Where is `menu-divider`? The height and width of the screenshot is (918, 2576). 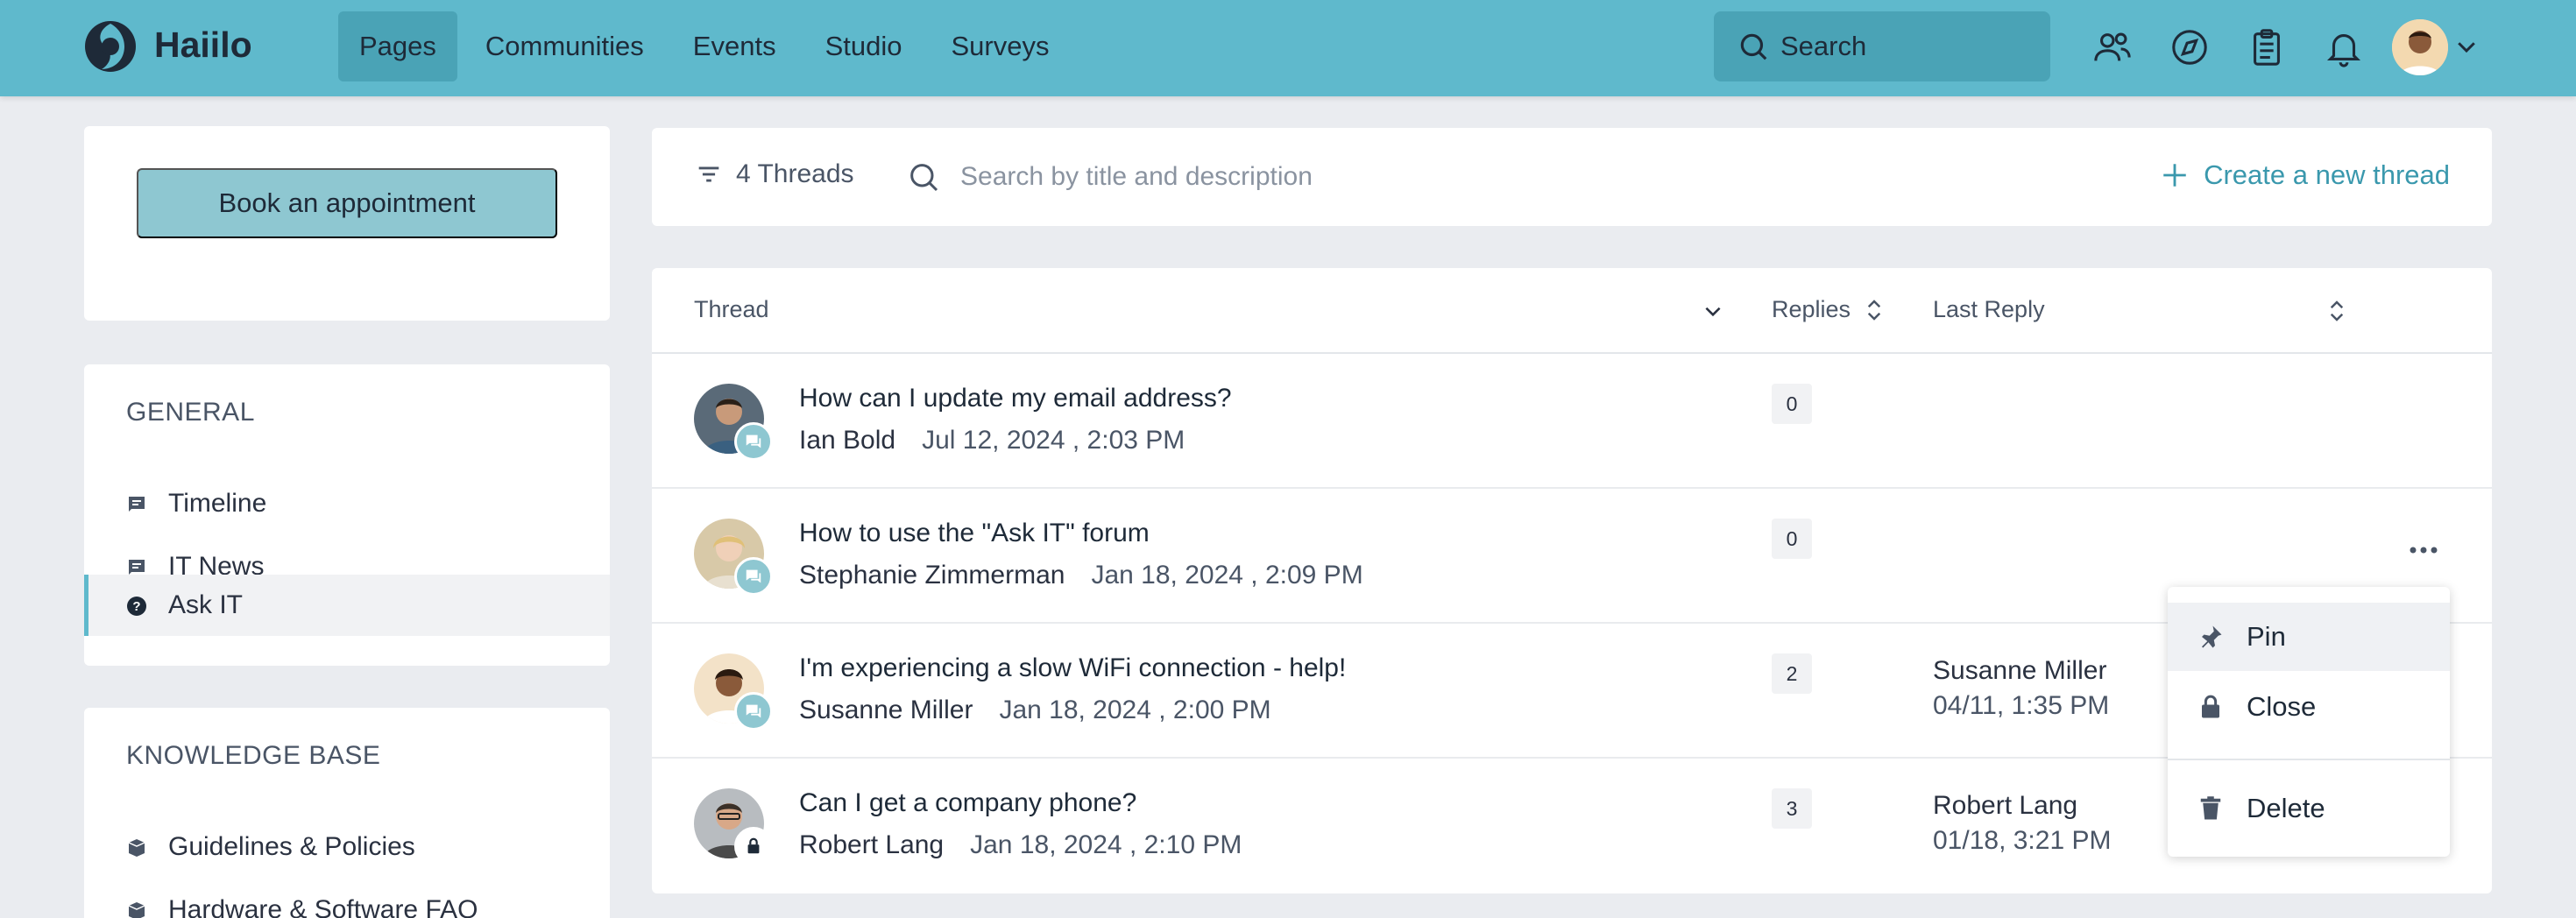 menu-divider is located at coordinates (2309, 759).